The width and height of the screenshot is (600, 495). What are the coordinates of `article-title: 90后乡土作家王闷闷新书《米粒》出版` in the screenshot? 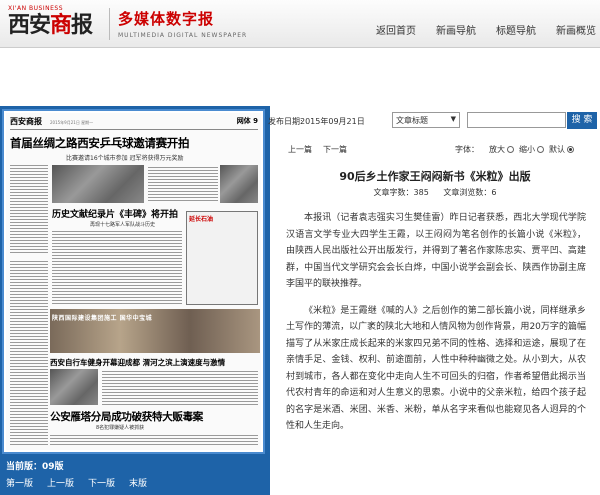 It's located at (435, 176).